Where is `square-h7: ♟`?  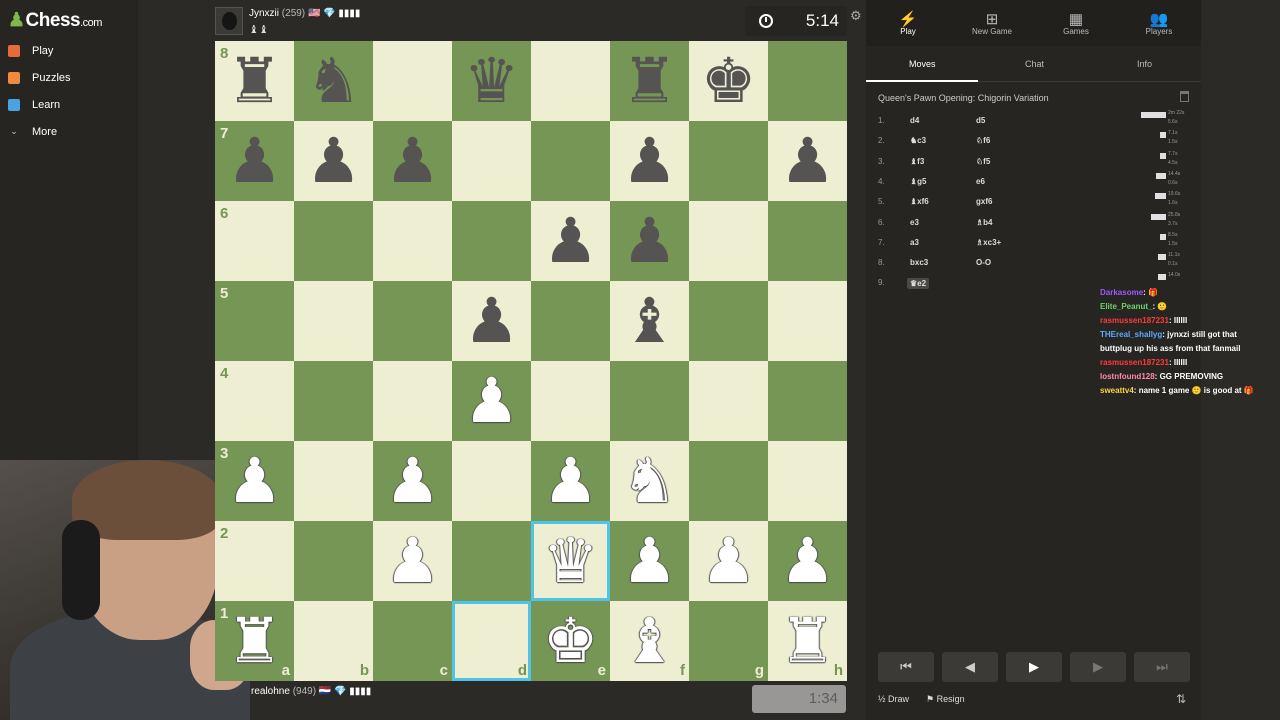 square-h7: ♟ is located at coordinates (807, 161).